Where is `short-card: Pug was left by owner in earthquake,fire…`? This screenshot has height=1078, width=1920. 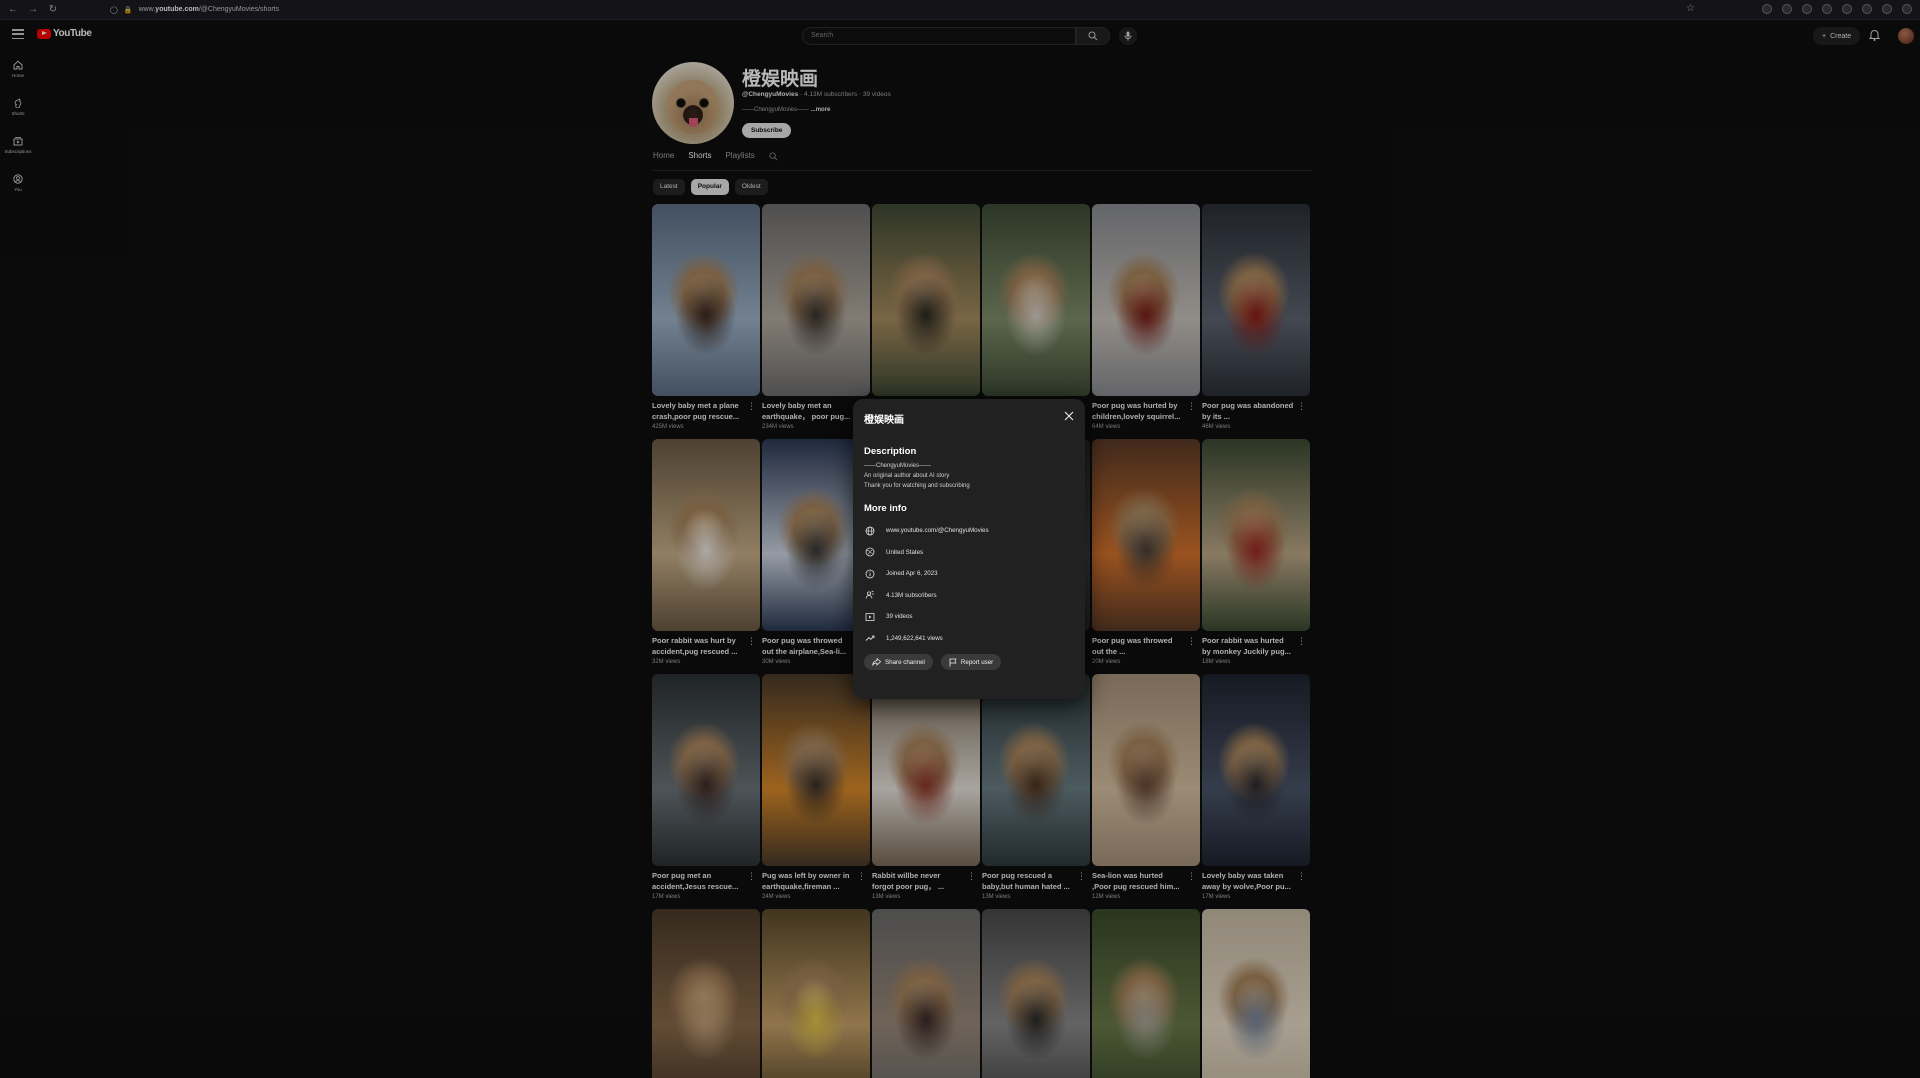 short-card: Pug was left by owner in earthquake,fire… is located at coordinates (816, 787).